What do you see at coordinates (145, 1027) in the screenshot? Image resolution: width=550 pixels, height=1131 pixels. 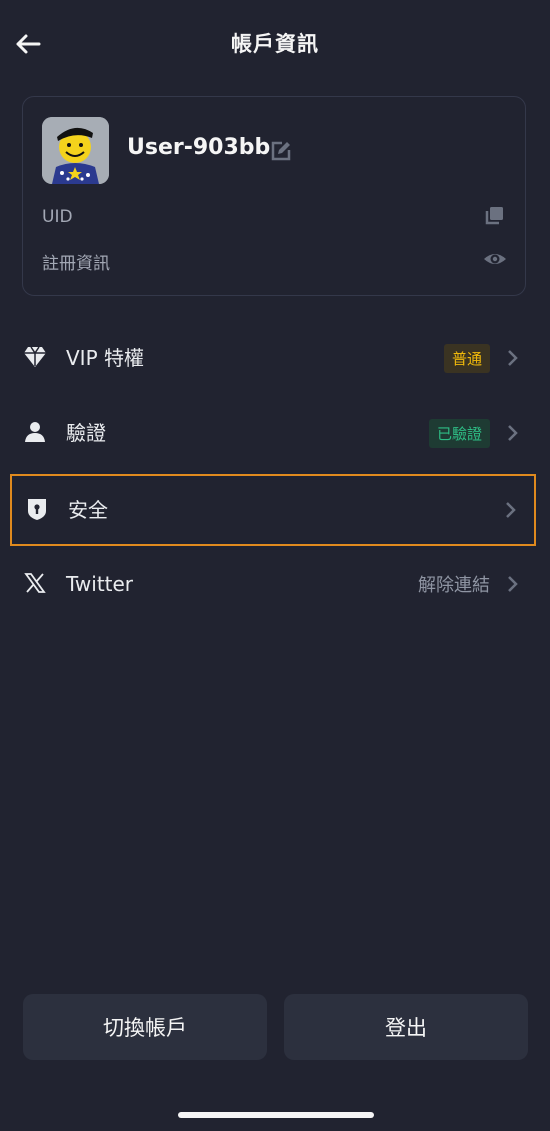 I see `switch-account-button: 切換帳戶` at bounding box center [145, 1027].